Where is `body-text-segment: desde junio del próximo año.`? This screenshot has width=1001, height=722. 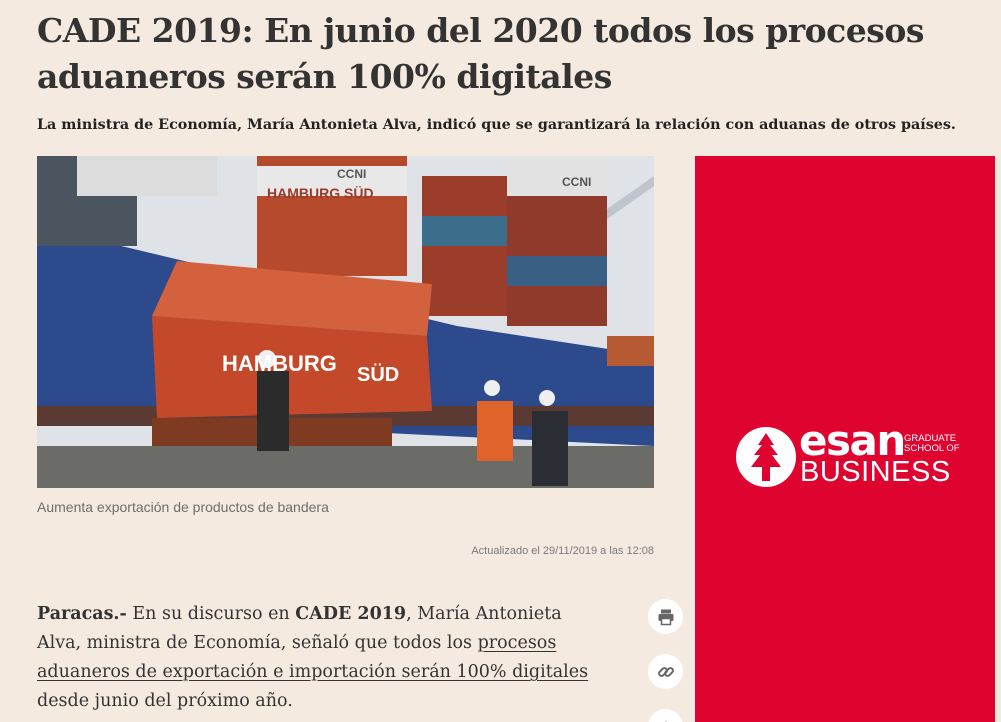
body-text-segment: desde junio del próximo año. is located at coordinates (165, 701).